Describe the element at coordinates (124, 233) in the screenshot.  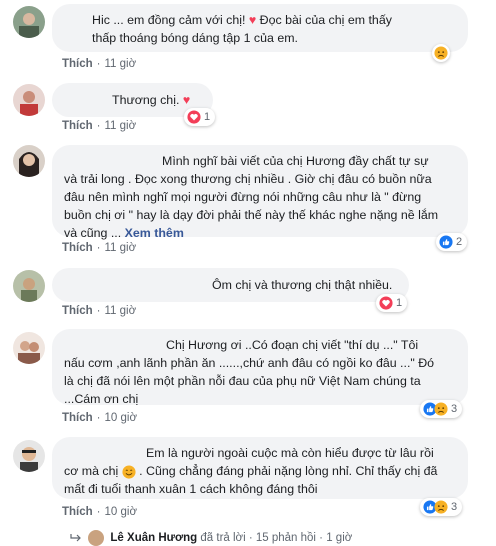
I see `comment-text-line: và cũng ... Xem thêm` at that location.